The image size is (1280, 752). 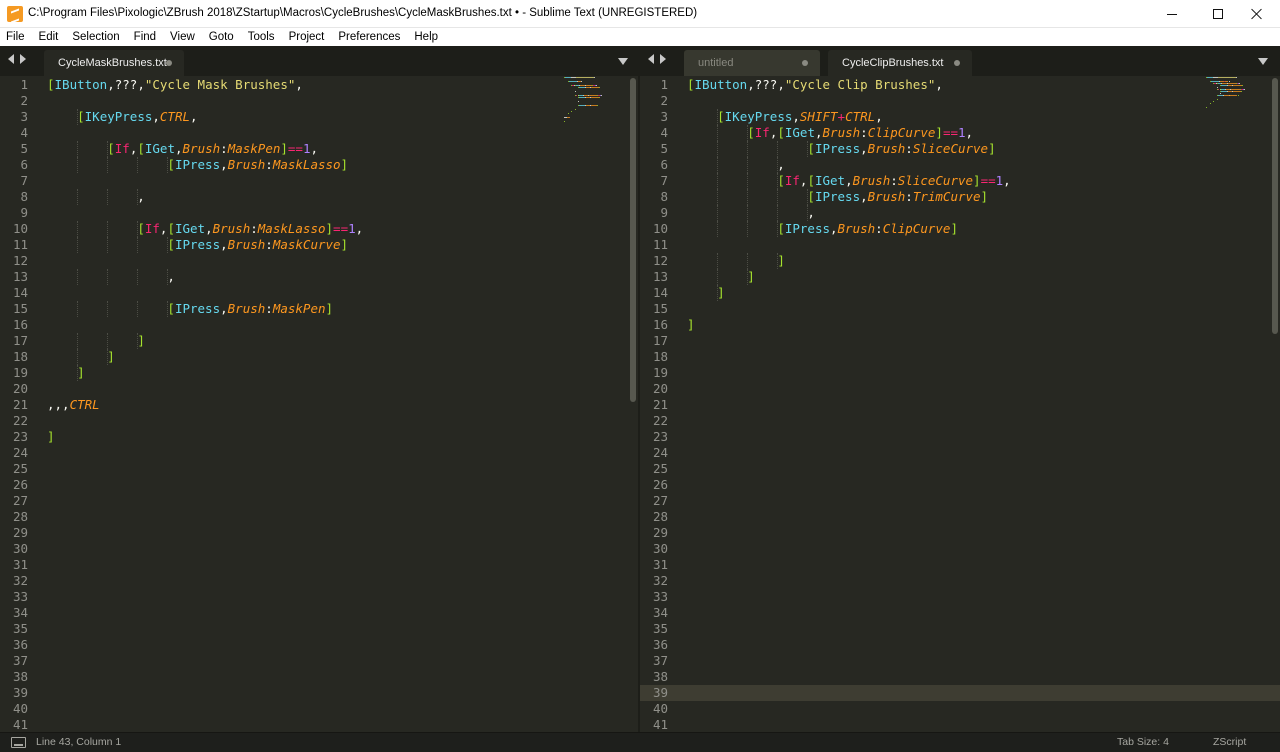 I want to click on syntax-indicator: ZScript, so click(x=1229, y=742).